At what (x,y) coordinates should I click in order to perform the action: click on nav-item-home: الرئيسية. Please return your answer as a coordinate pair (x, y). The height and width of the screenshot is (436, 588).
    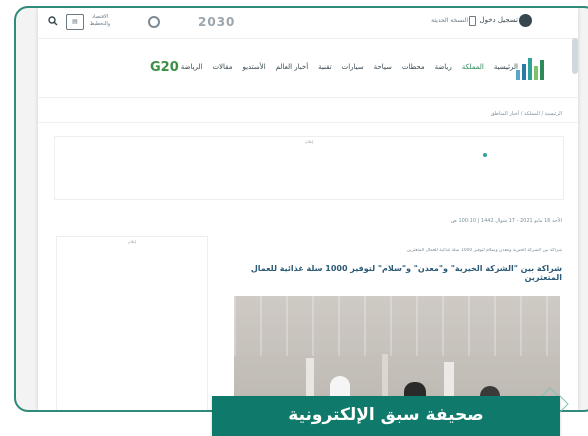
    Looking at the image, I should click on (506, 67).